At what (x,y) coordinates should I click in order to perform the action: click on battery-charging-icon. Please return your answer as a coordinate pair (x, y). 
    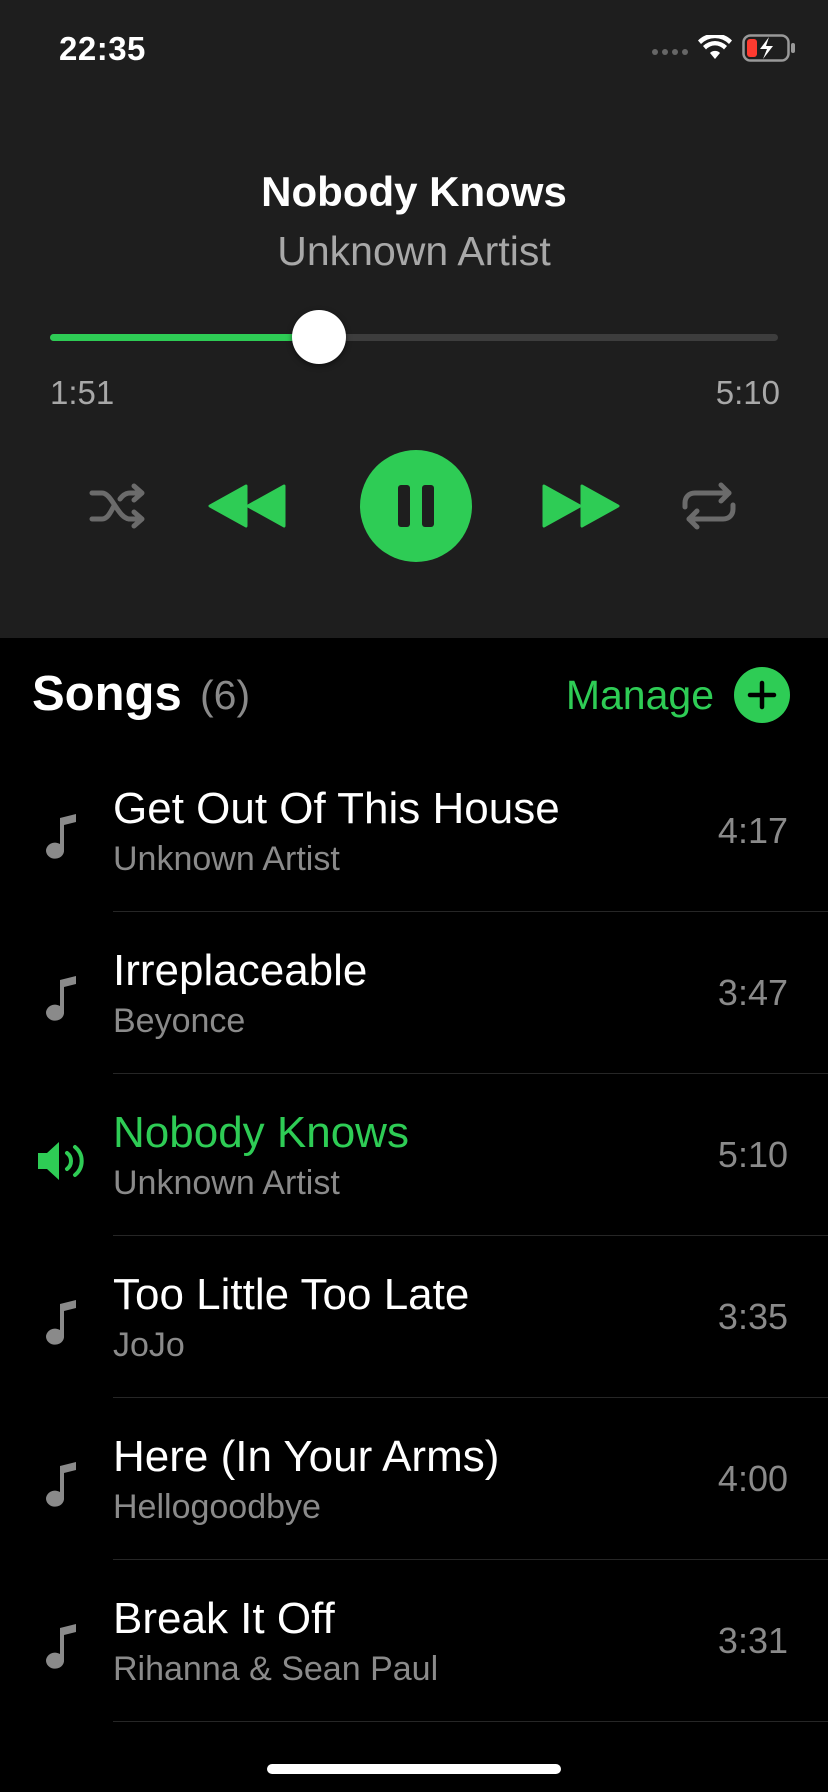
    Looking at the image, I should click on (768, 48).